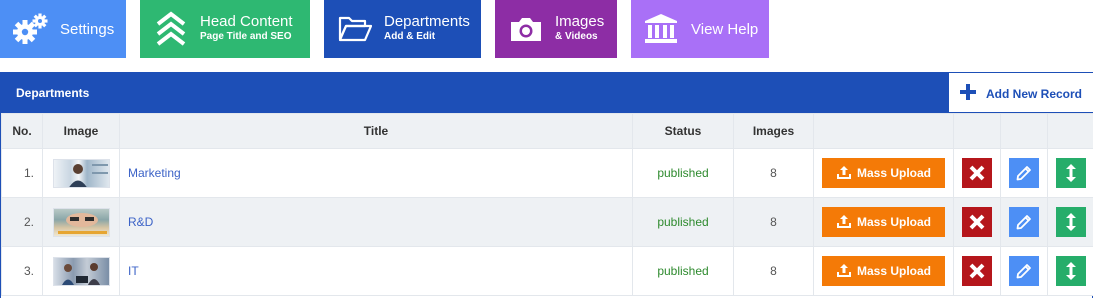 This screenshot has height=298, width=1093. What do you see at coordinates (968, 94) in the screenshot?
I see `plus-icon` at bounding box center [968, 94].